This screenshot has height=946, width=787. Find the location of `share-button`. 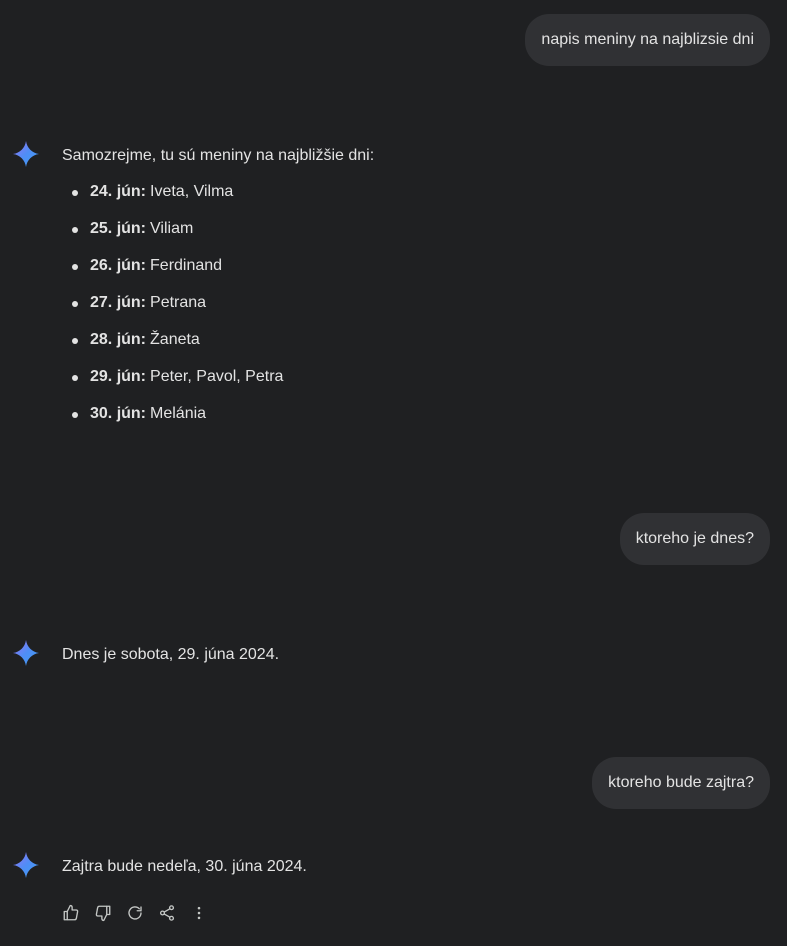

share-button is located at coordinates (167, 913).